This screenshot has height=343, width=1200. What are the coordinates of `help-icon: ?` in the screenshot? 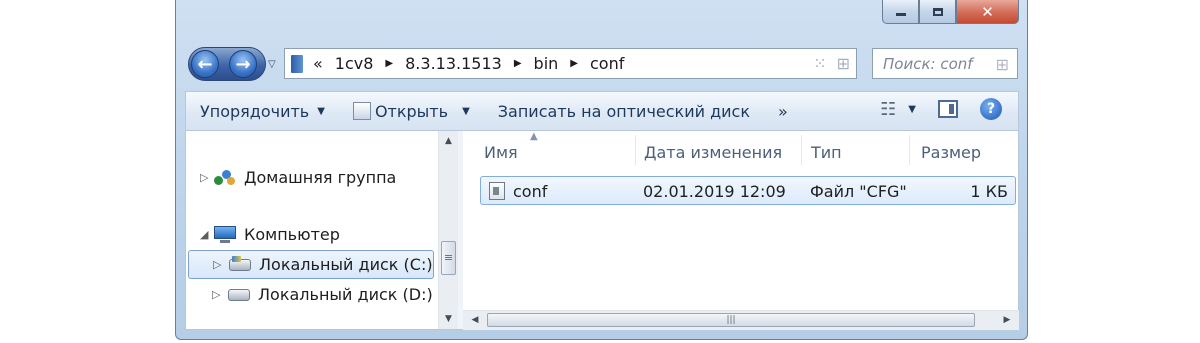 It's located at (991, 109).